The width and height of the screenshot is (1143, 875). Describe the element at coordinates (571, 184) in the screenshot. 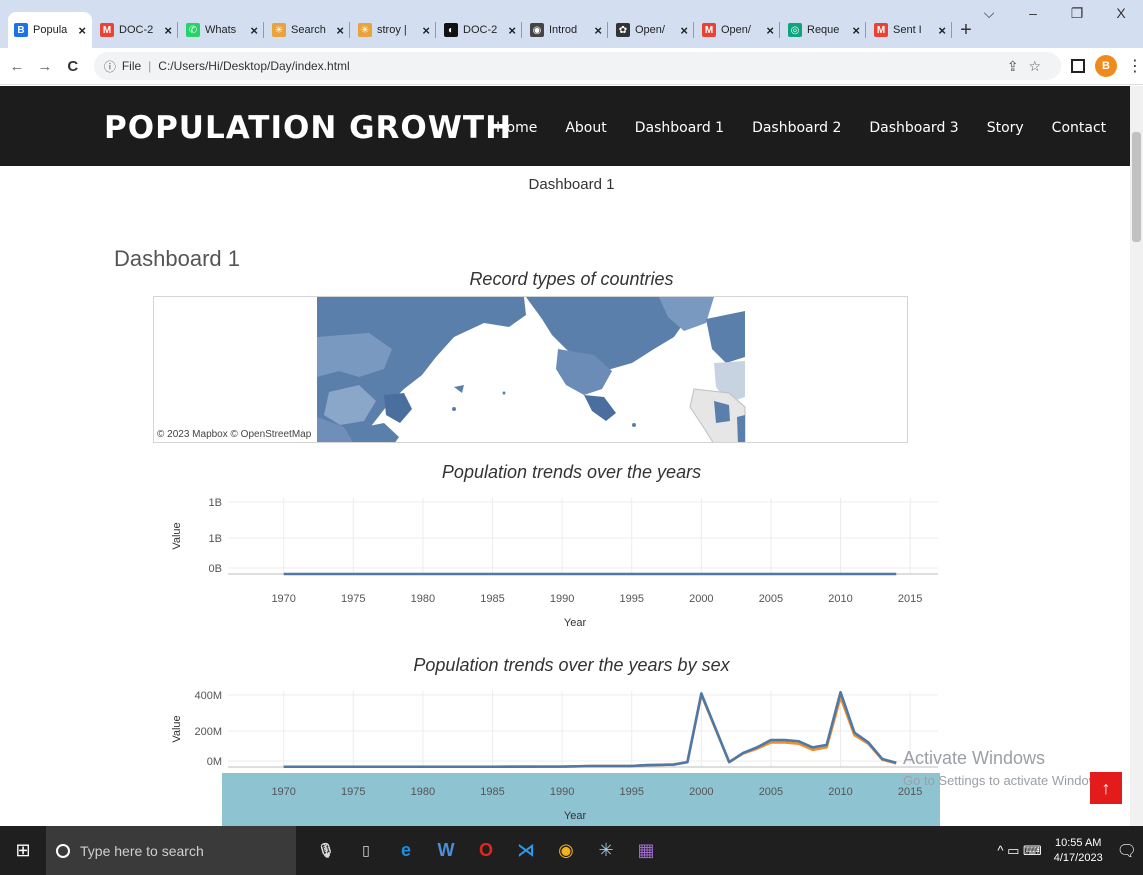

I see `section-label: Dashboard 1` at that location.